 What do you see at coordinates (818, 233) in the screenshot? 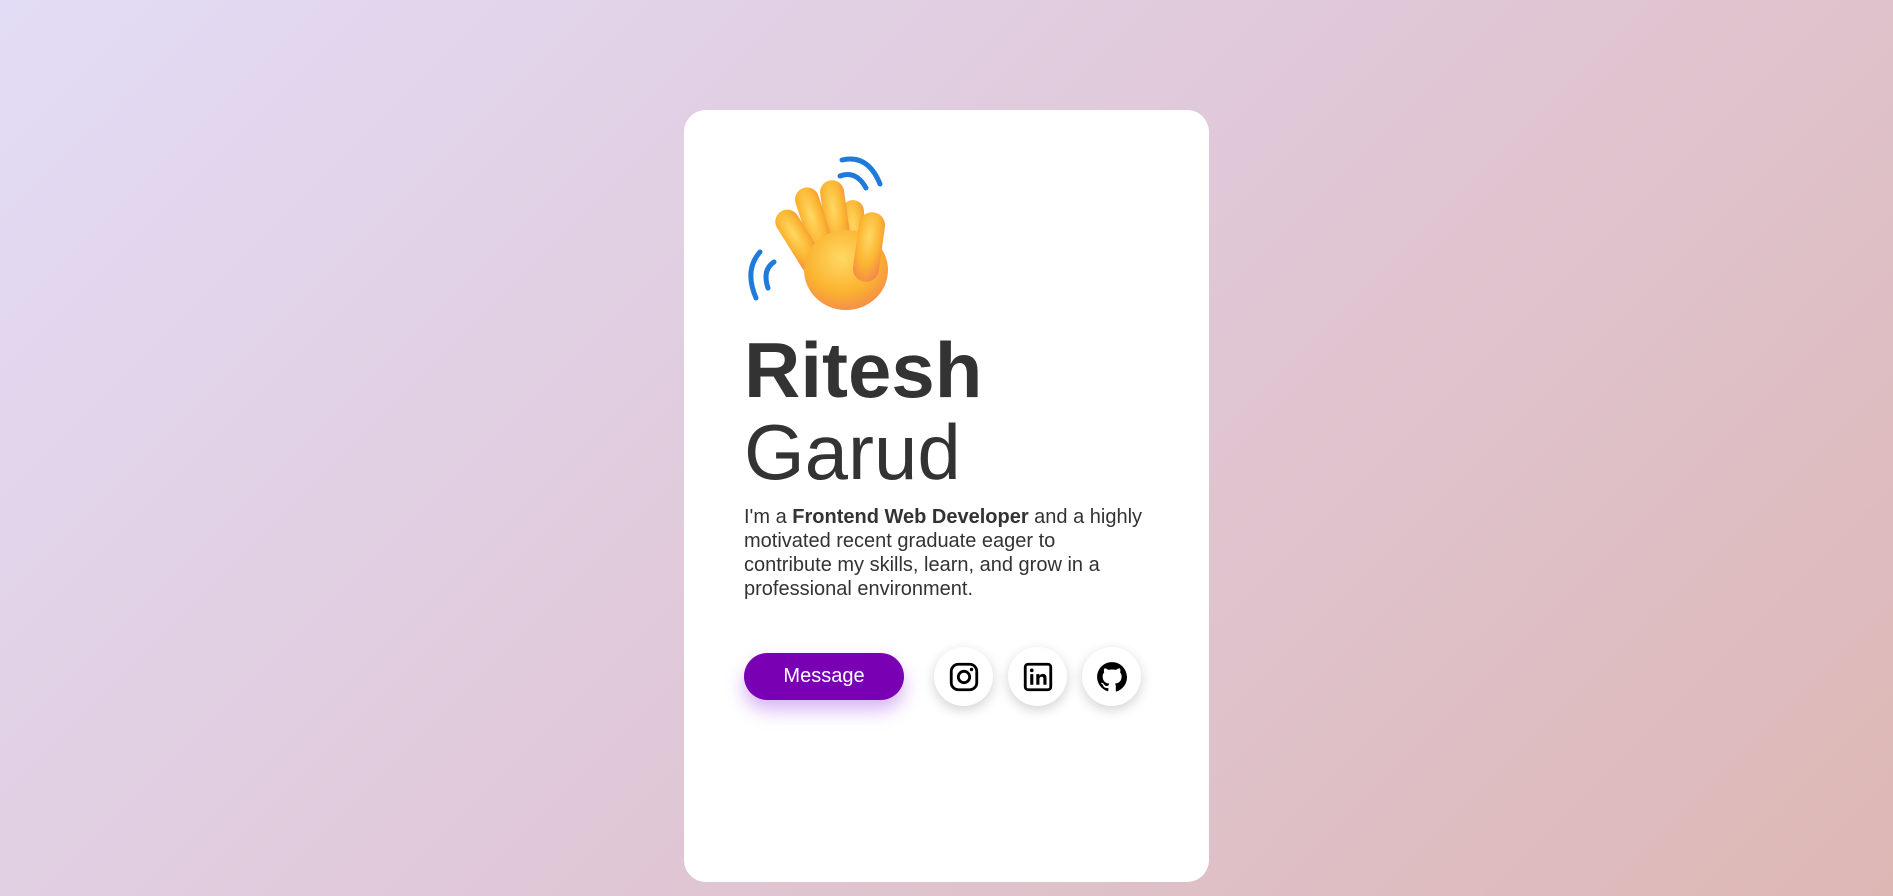
I see `waving-hand-icon` at bounding box center [818, 233].